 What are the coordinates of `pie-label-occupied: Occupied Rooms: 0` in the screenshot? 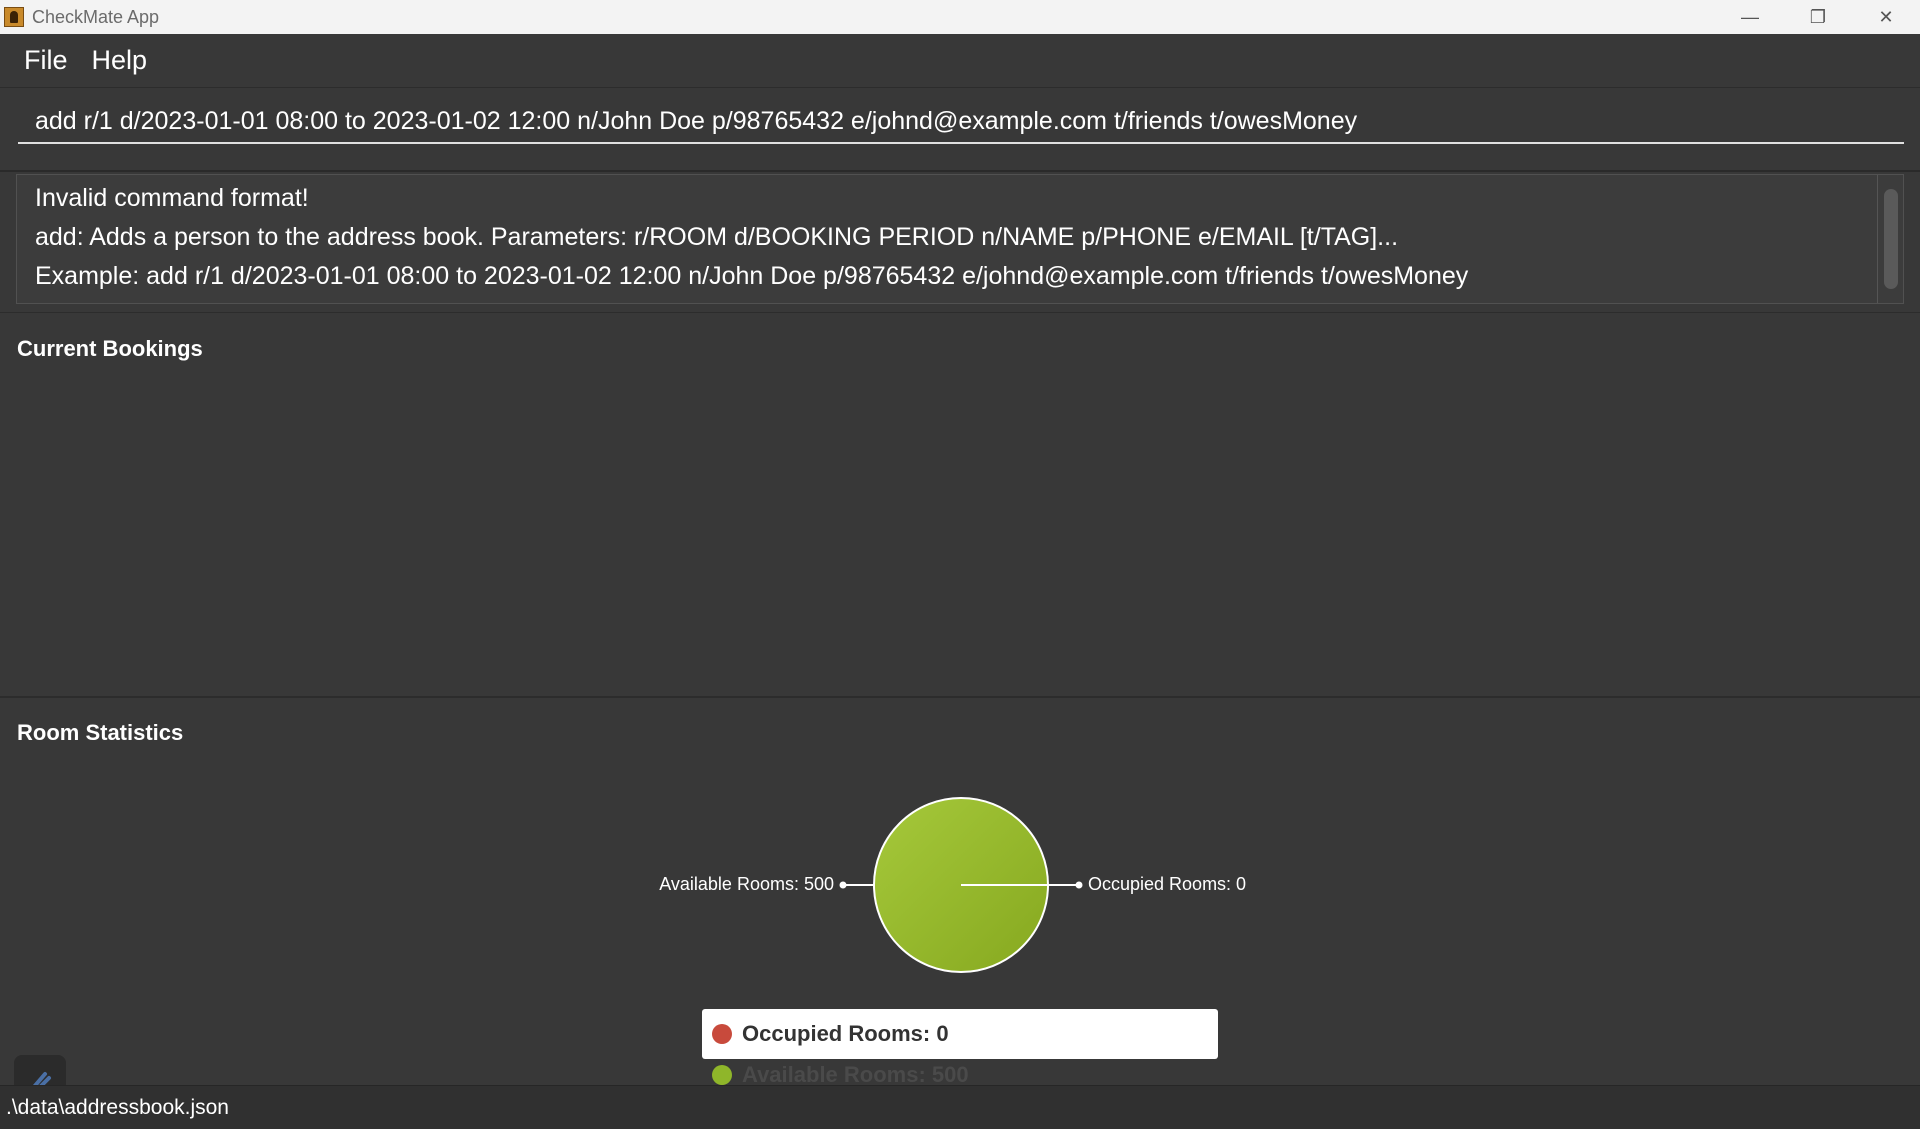 It's located at (1167, 884).